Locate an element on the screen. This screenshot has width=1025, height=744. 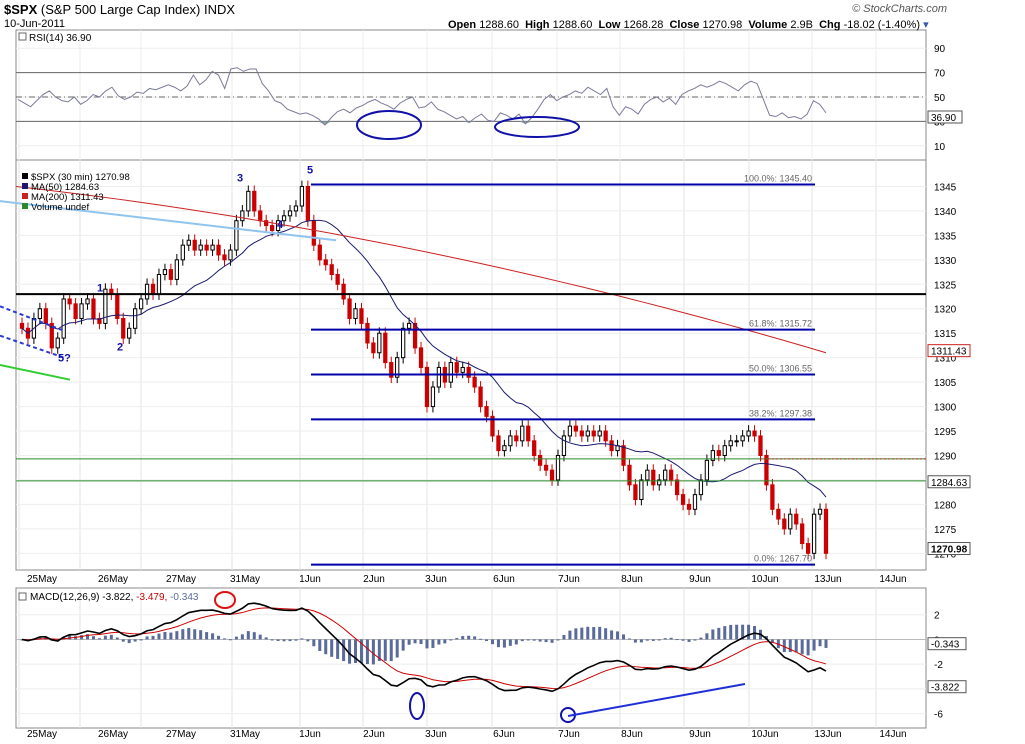
rsi-tick-label: 70 is located at coordinates (940, 74).